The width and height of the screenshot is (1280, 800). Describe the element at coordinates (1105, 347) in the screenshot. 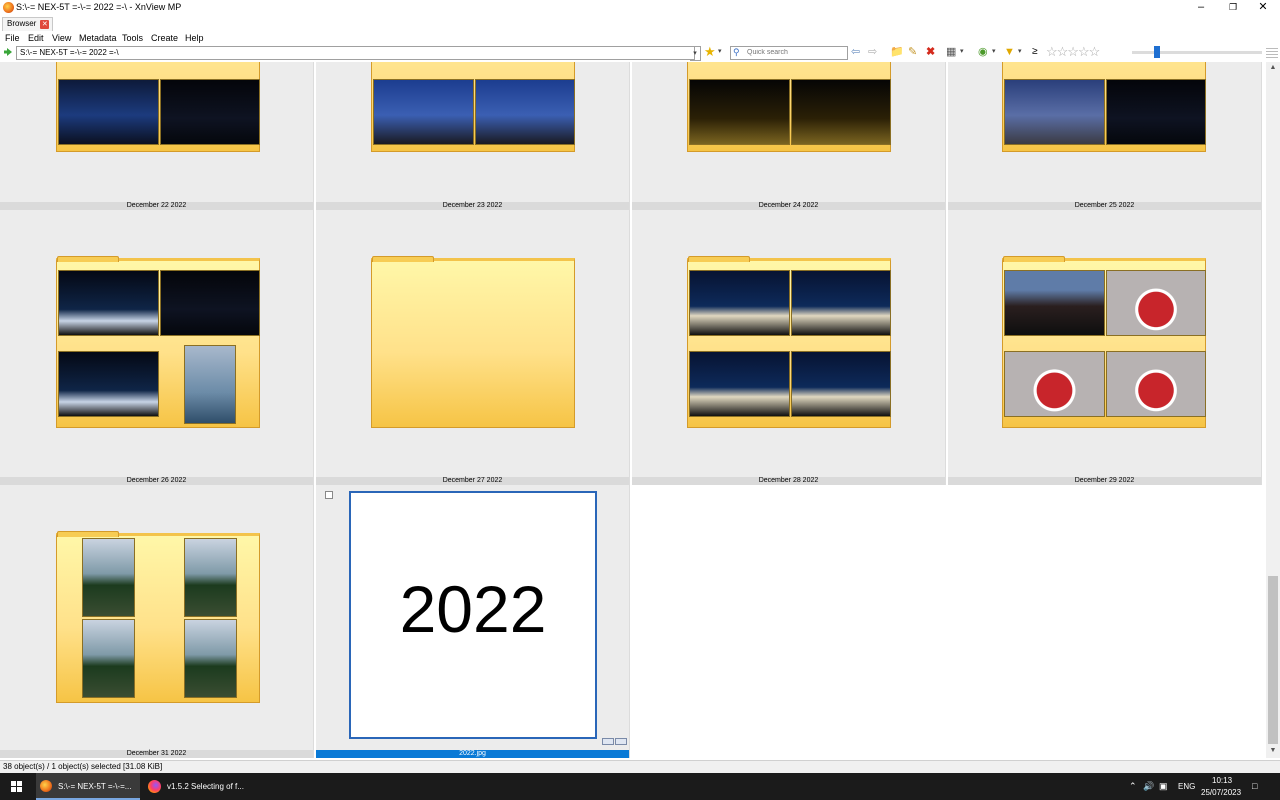

I see `folder-thumbnail: December 29 2022` at that location.